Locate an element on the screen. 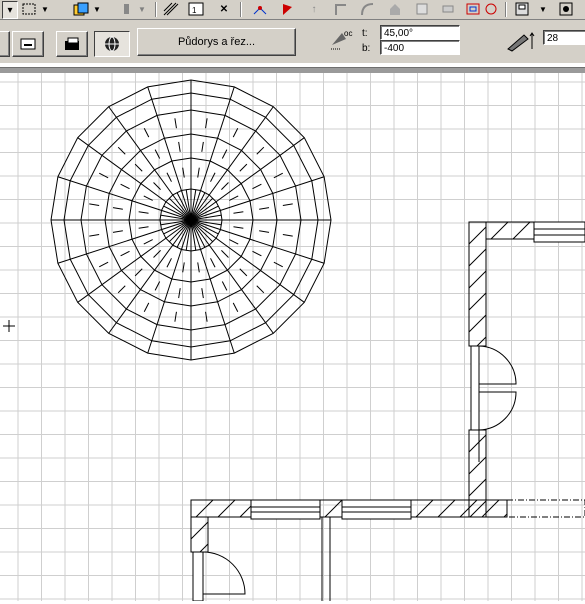  layout-icon: 1 is located at coordinates (196, 9).